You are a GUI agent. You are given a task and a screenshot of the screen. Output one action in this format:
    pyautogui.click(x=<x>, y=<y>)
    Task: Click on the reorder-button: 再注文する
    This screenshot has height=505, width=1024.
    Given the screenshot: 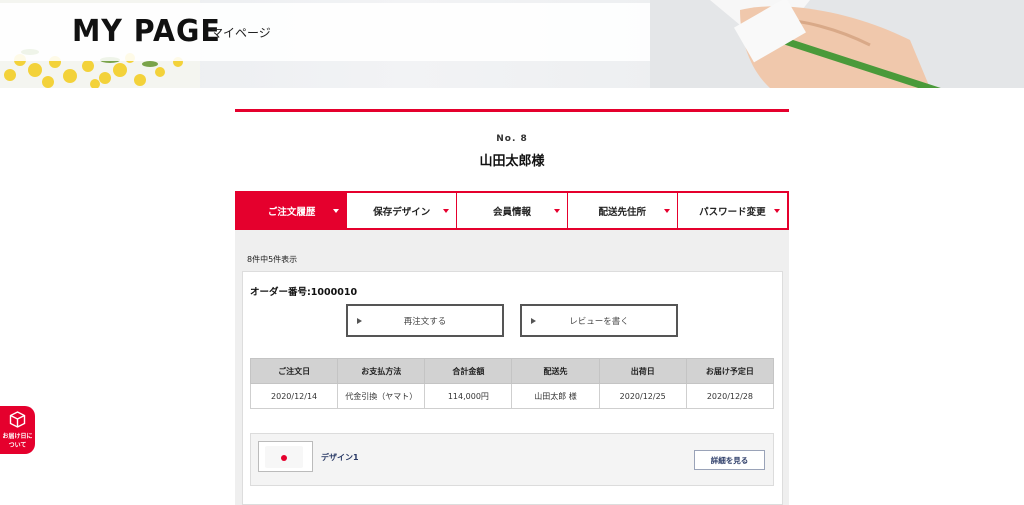 What is the action you would take?
    pyautogui.click(x=425, y=320)
    